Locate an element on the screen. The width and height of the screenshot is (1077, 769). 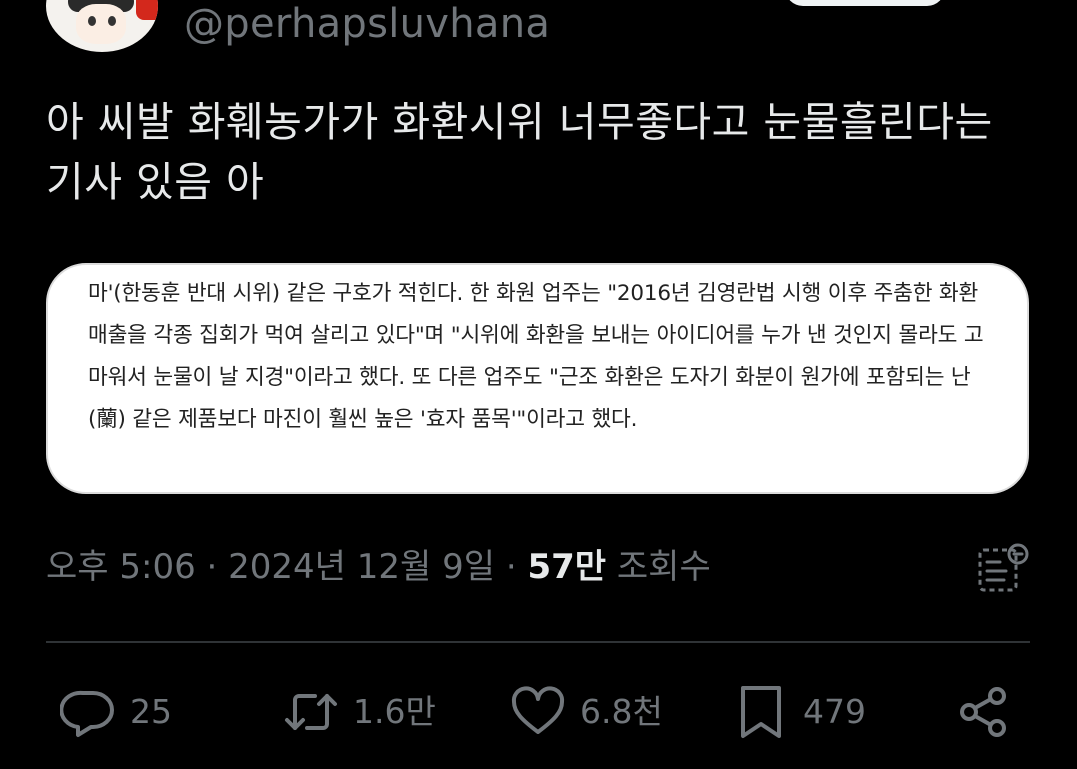
bookmark-icon is located at coordinates (761, 712).